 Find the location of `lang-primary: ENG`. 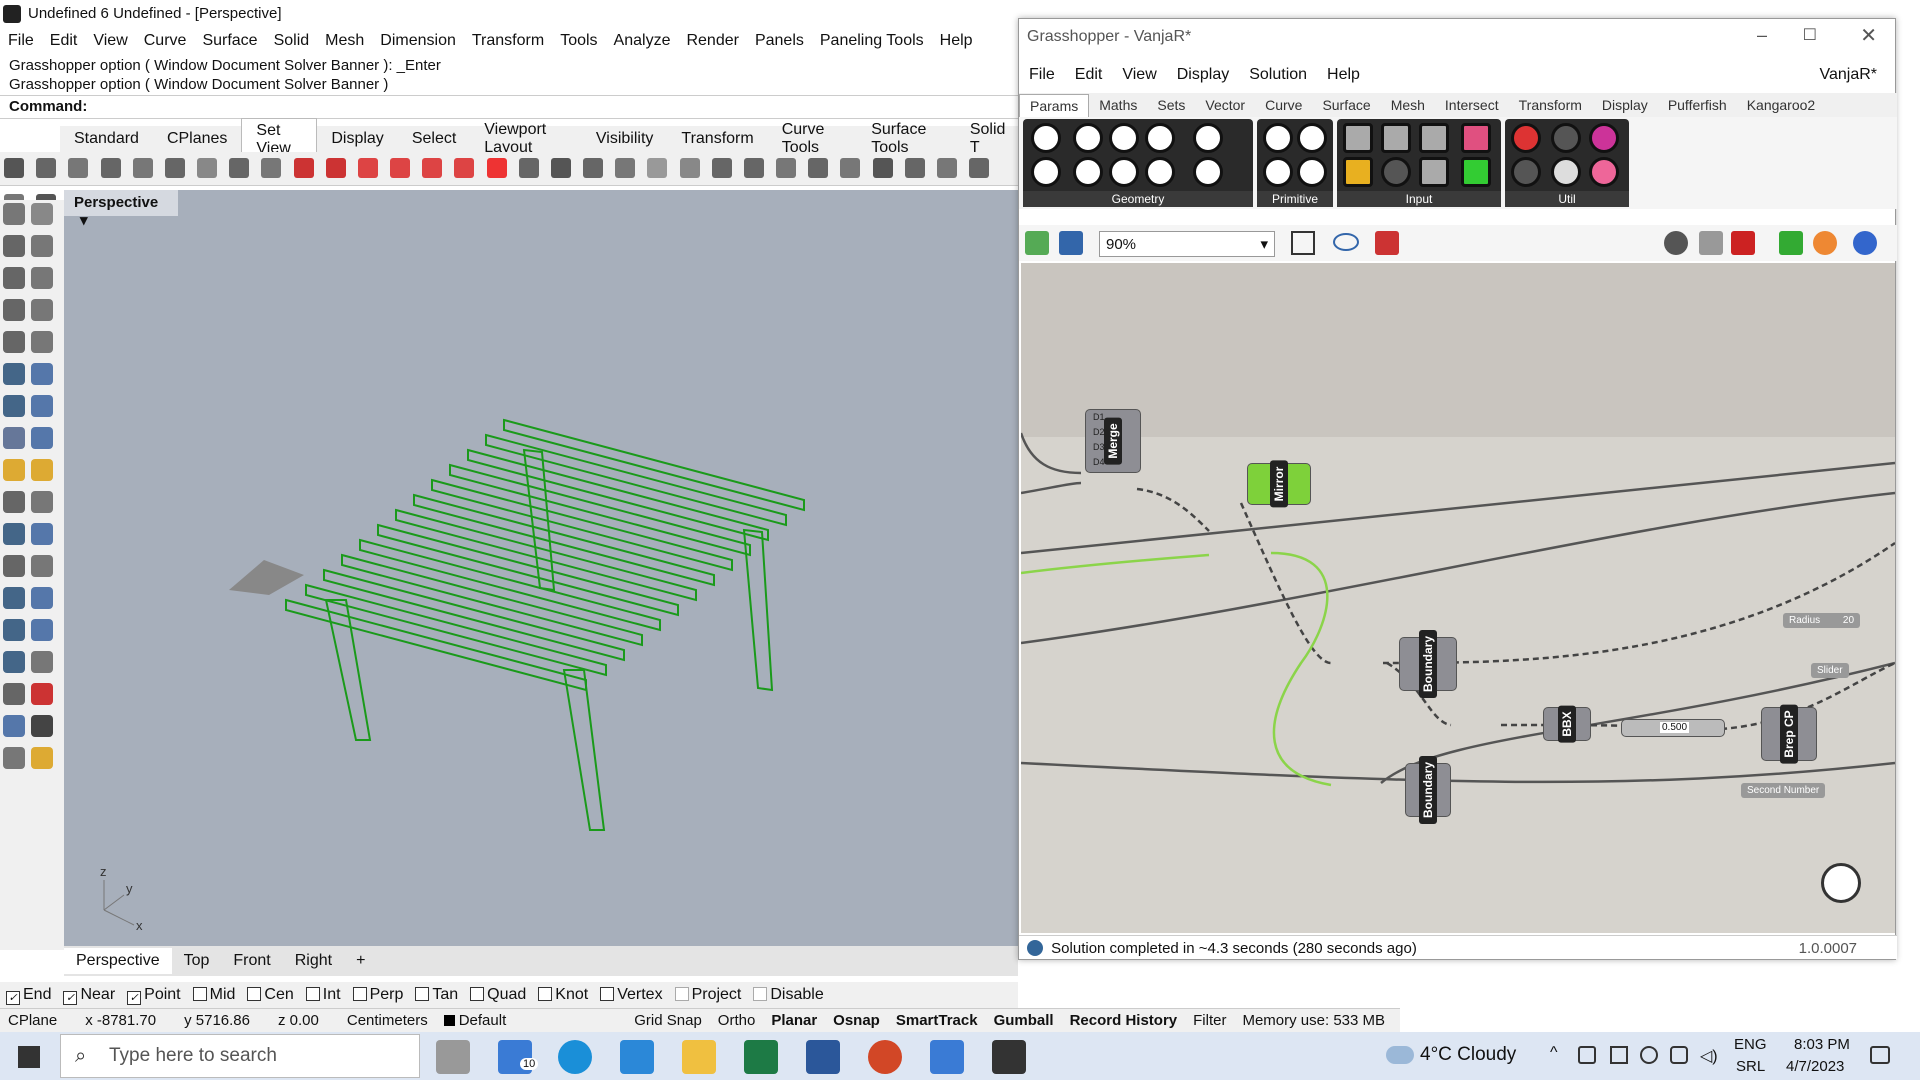

lang-primary: ENG is located at coordinates (1750, 1044).